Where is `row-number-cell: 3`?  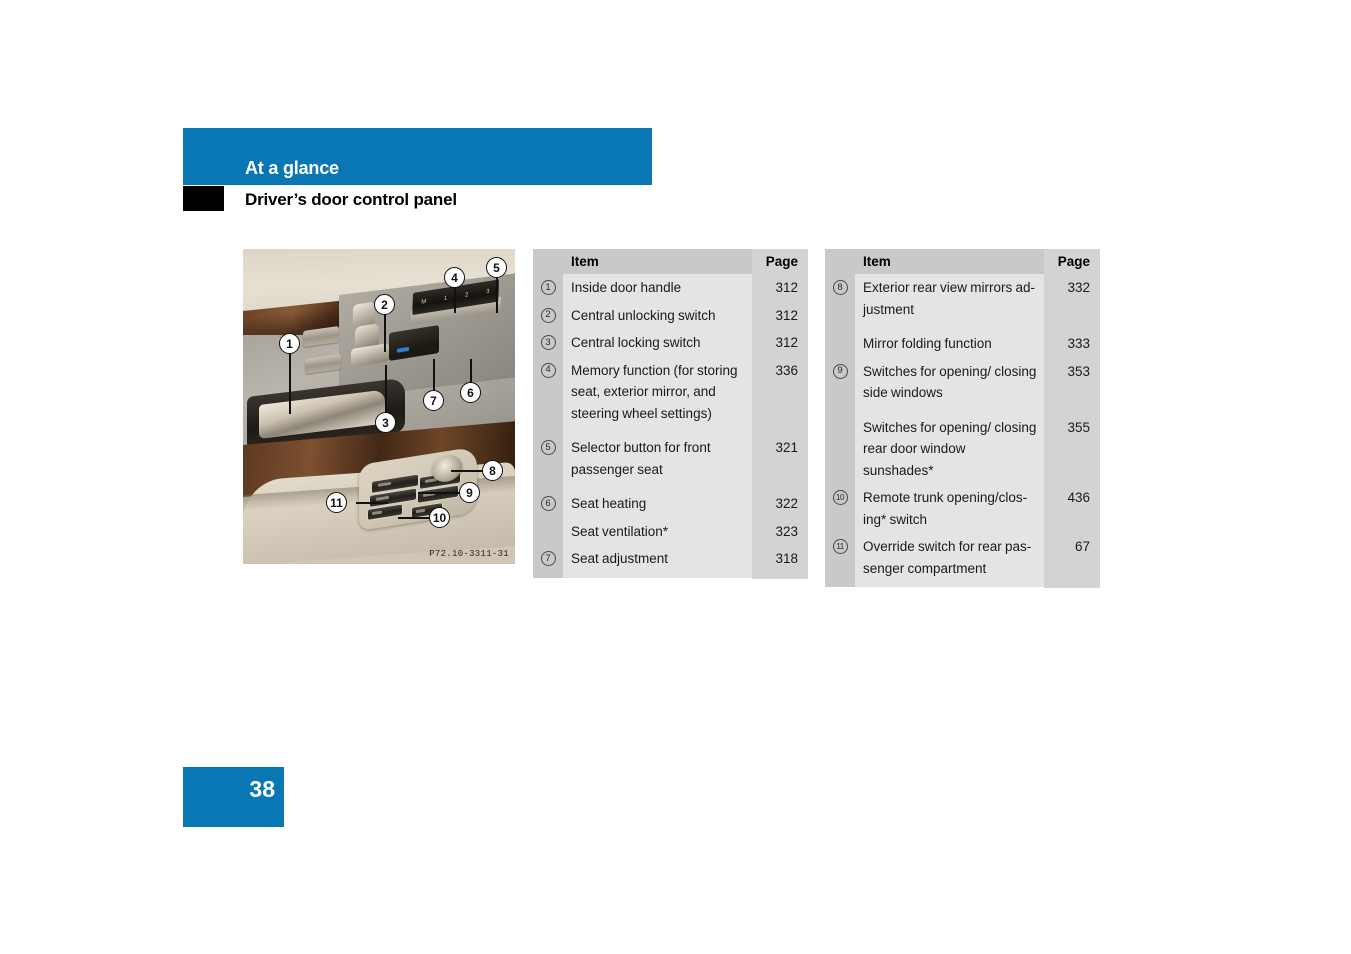
row-number-cell: 3 is located at coordinates (548, 343).